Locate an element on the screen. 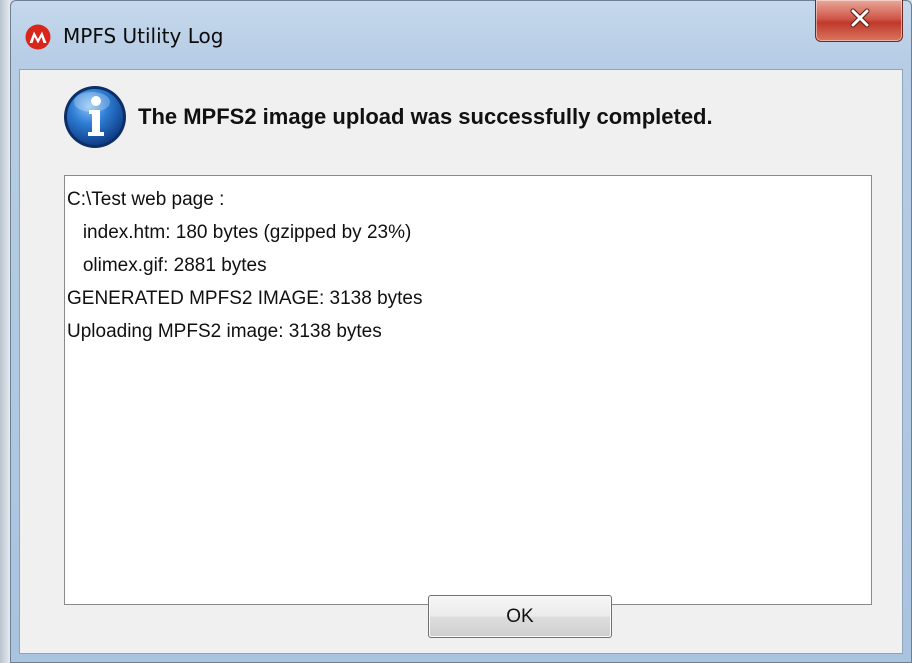 This screenshot has height=663, width=912. close-button is located at coordinates (859, 21).